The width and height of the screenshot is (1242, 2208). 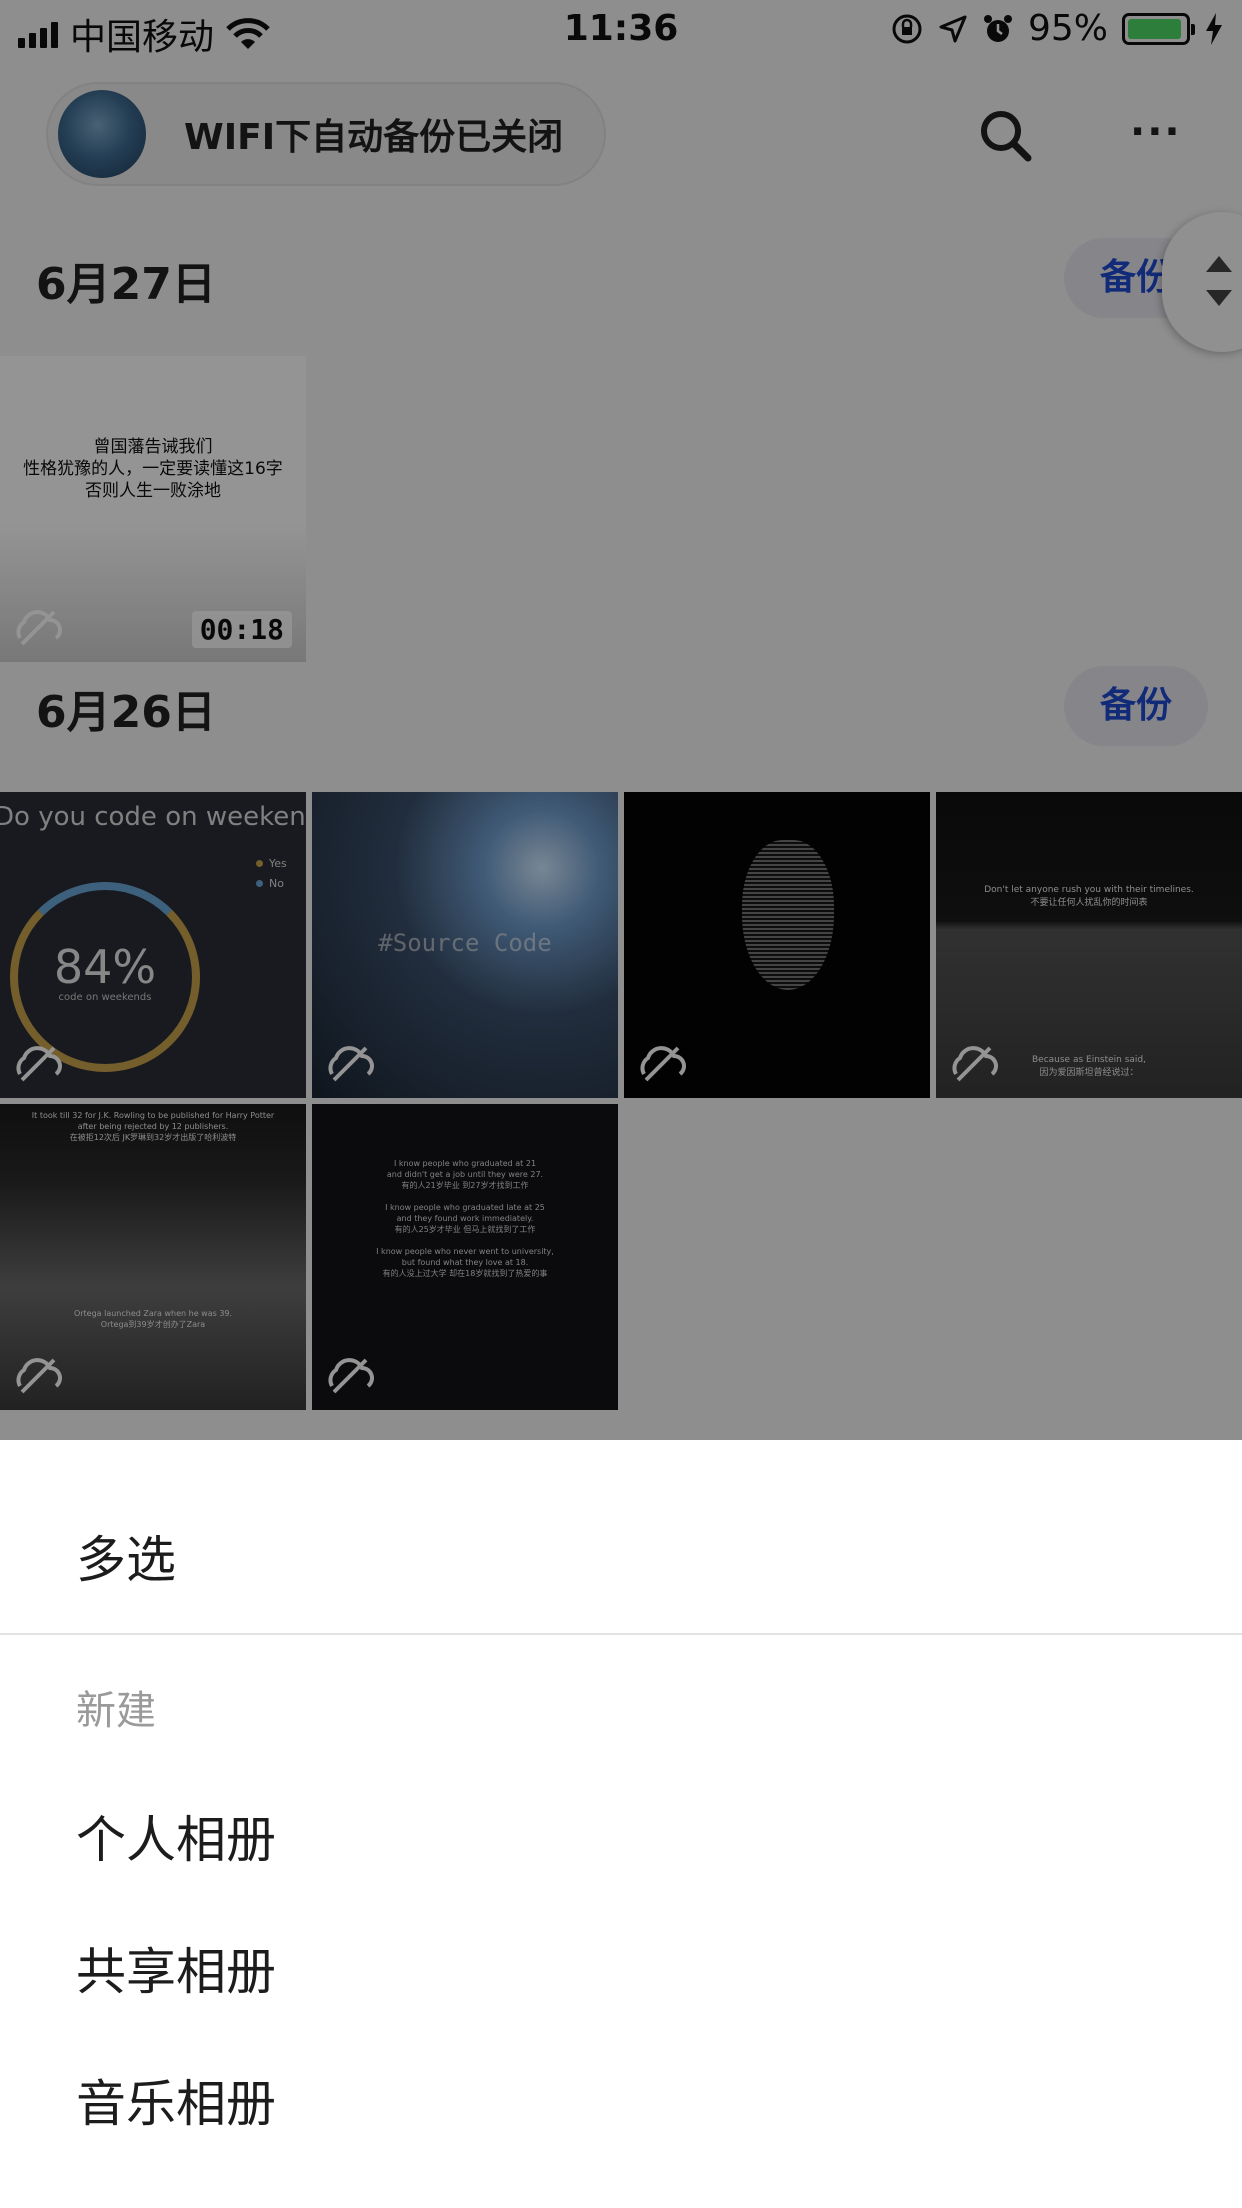 I want to click on personal-album-option: 个人相册, so click(x=176, y=1836).